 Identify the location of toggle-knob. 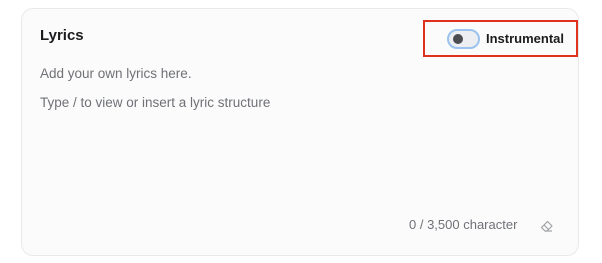
(458, 38).